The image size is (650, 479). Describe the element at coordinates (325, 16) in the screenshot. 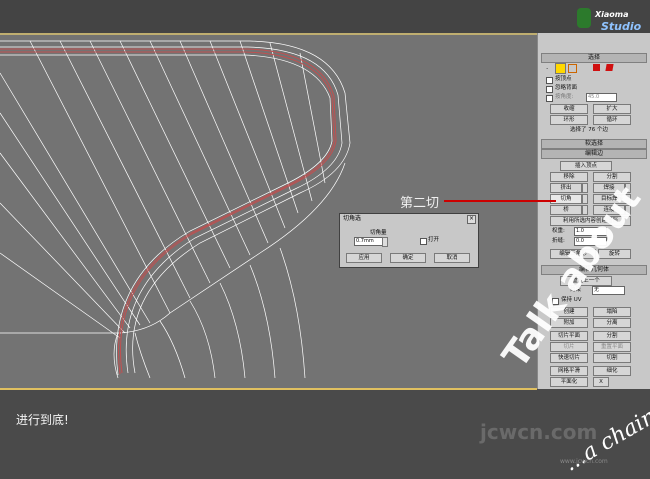

I see `top-bar` at that location.